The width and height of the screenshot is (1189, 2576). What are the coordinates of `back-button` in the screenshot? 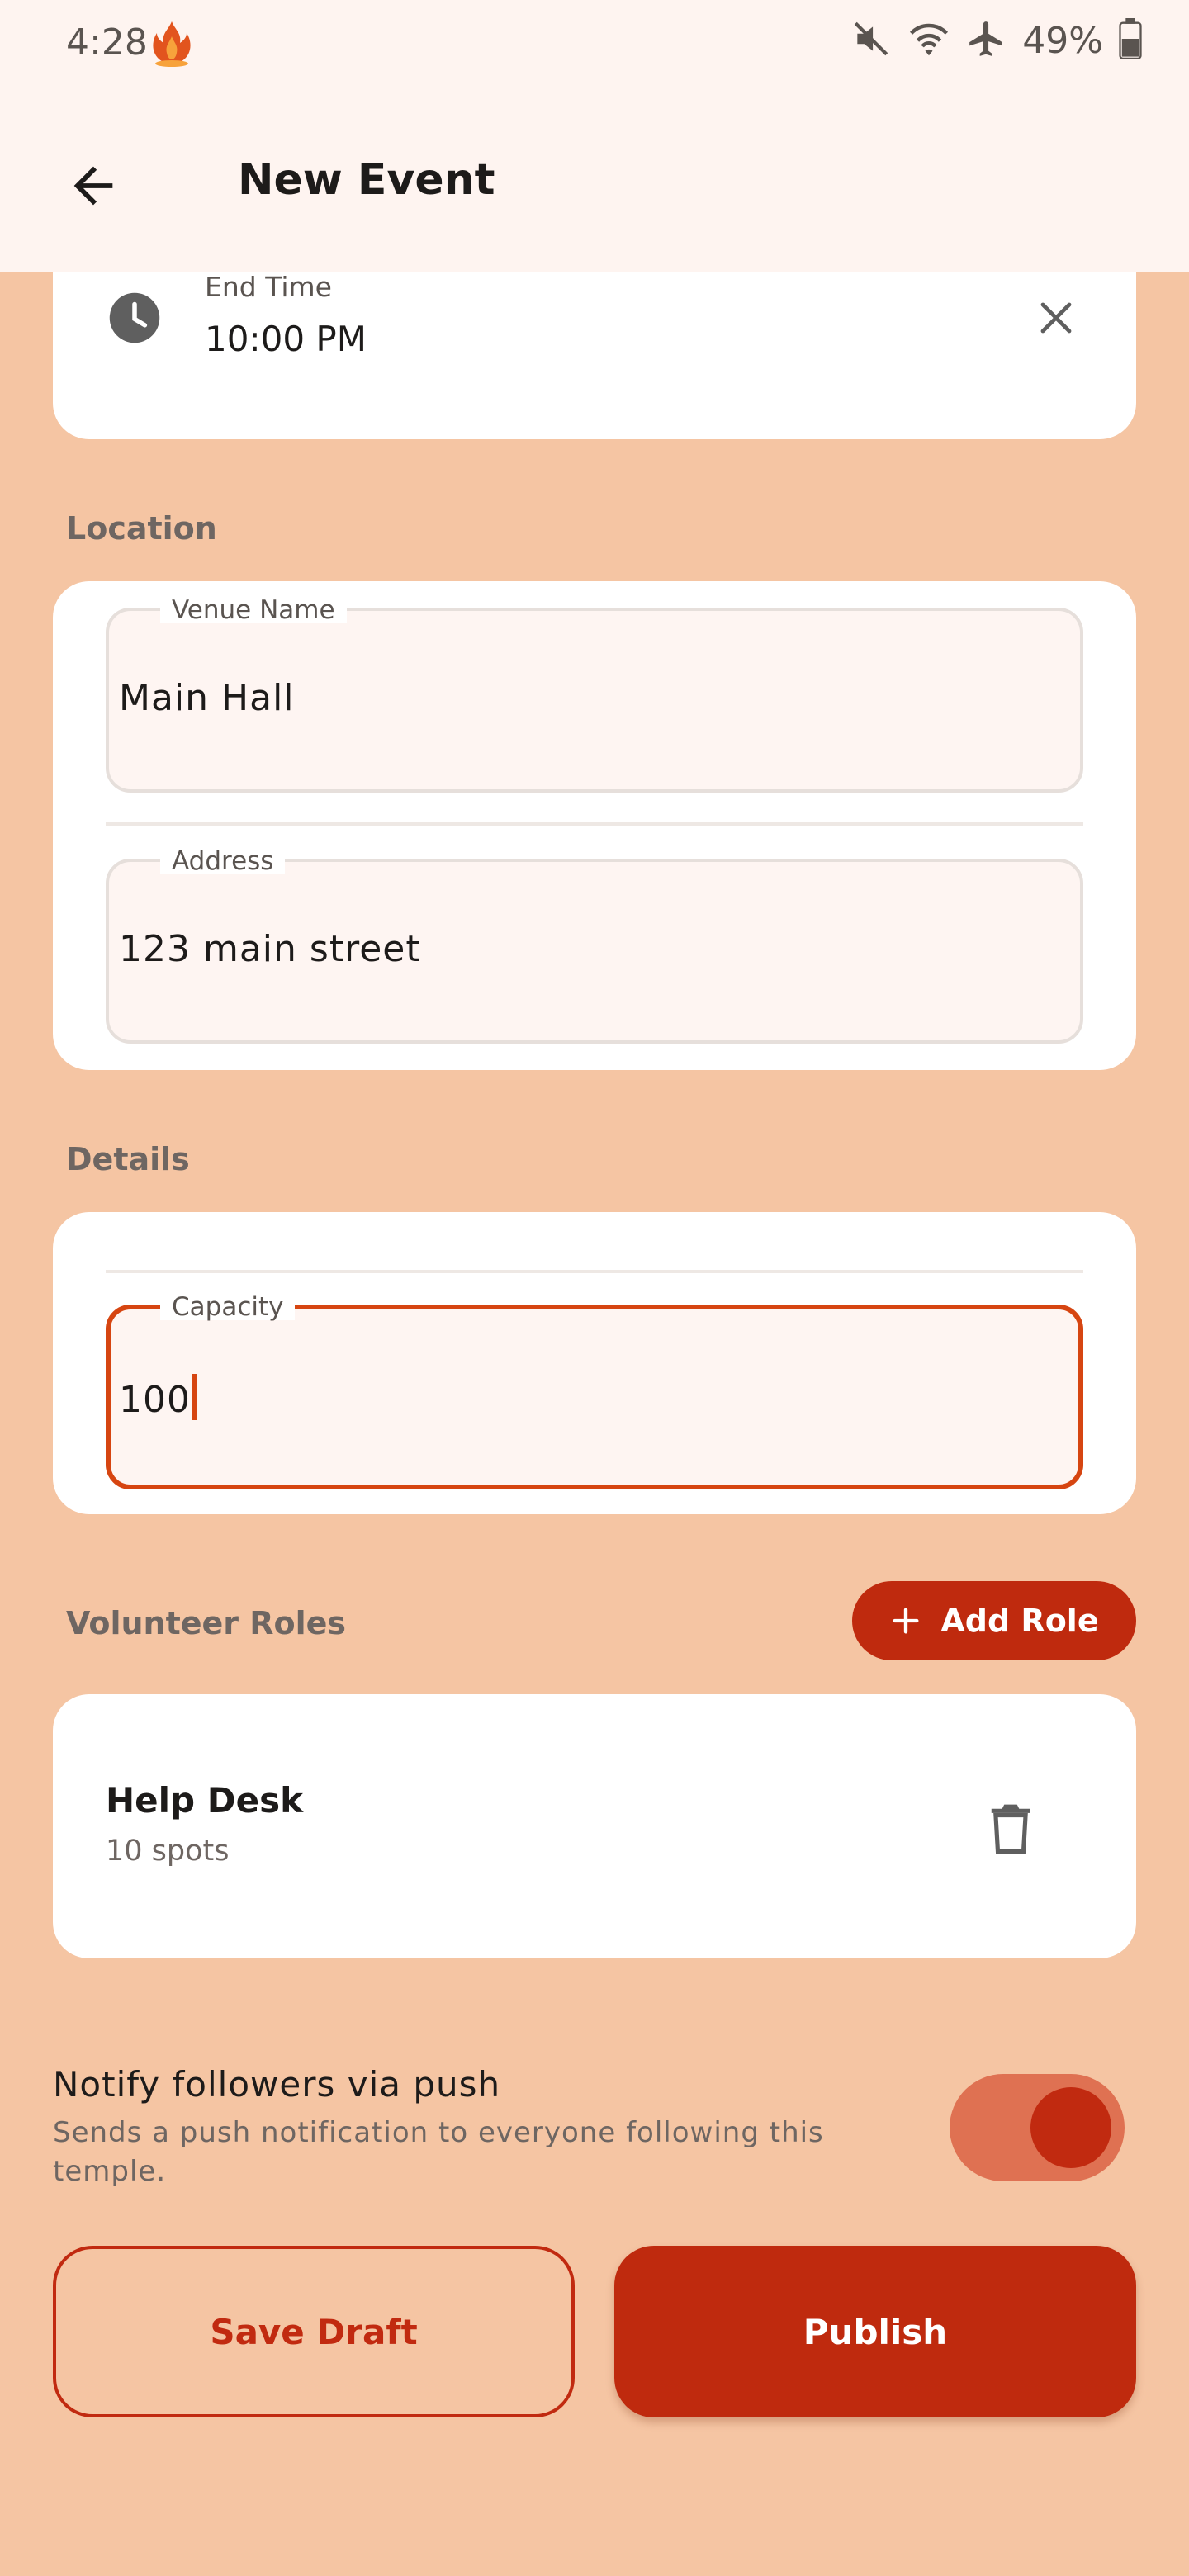 It's located at (93, 185).